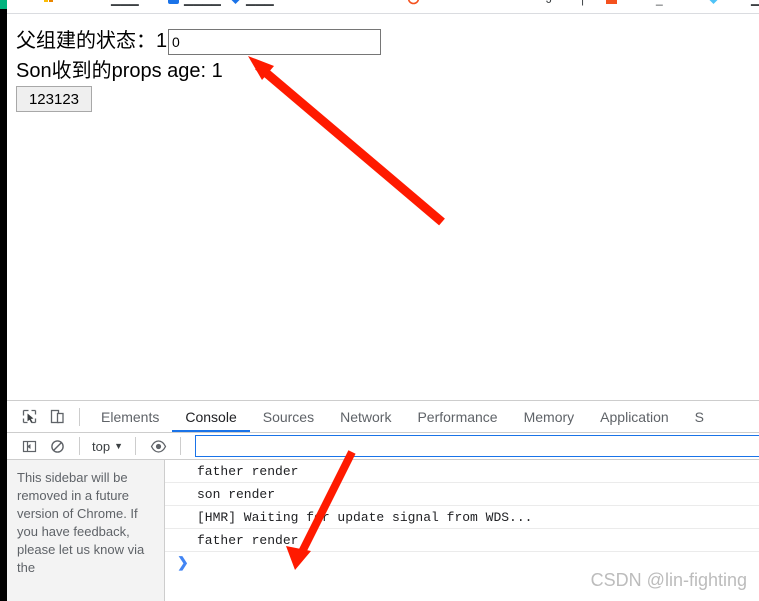  What do you see at coordinates (130, 416) in the screenshot?
I see `tab-elements: Elements` at bounding box center [130, 416].